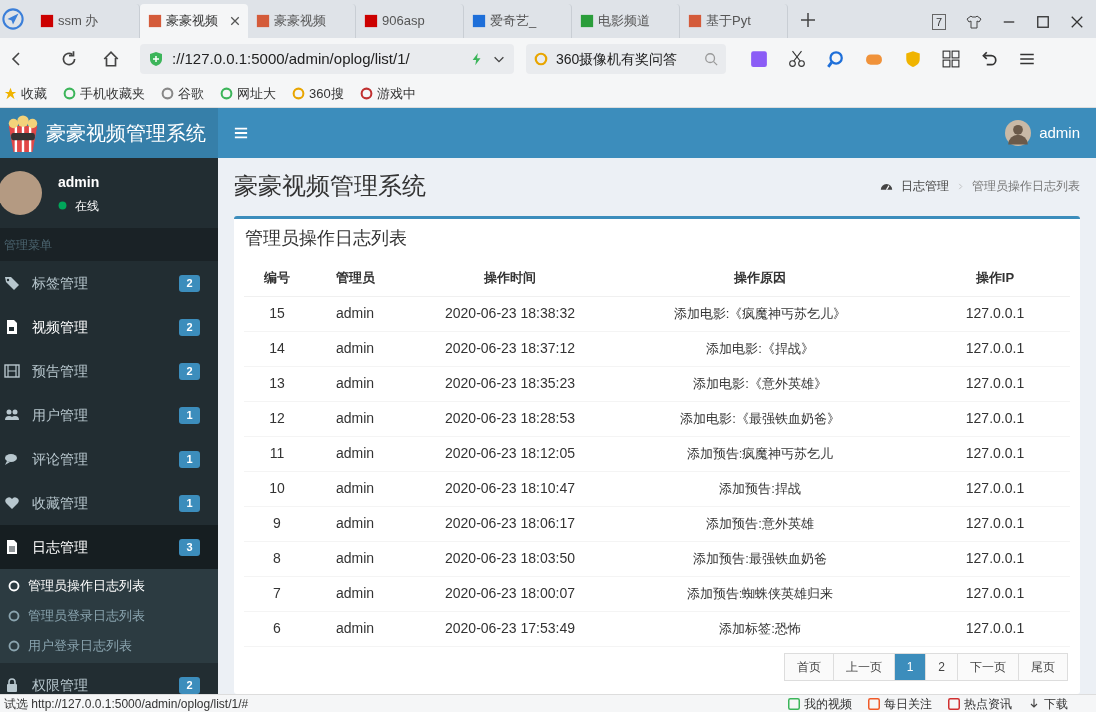 This screenshot has width=1096, height=712. Describe the element at coordinates (760, 558) in the screenshot. I see `table-cell: 添加预告:最强铁血奶爸` at that location.